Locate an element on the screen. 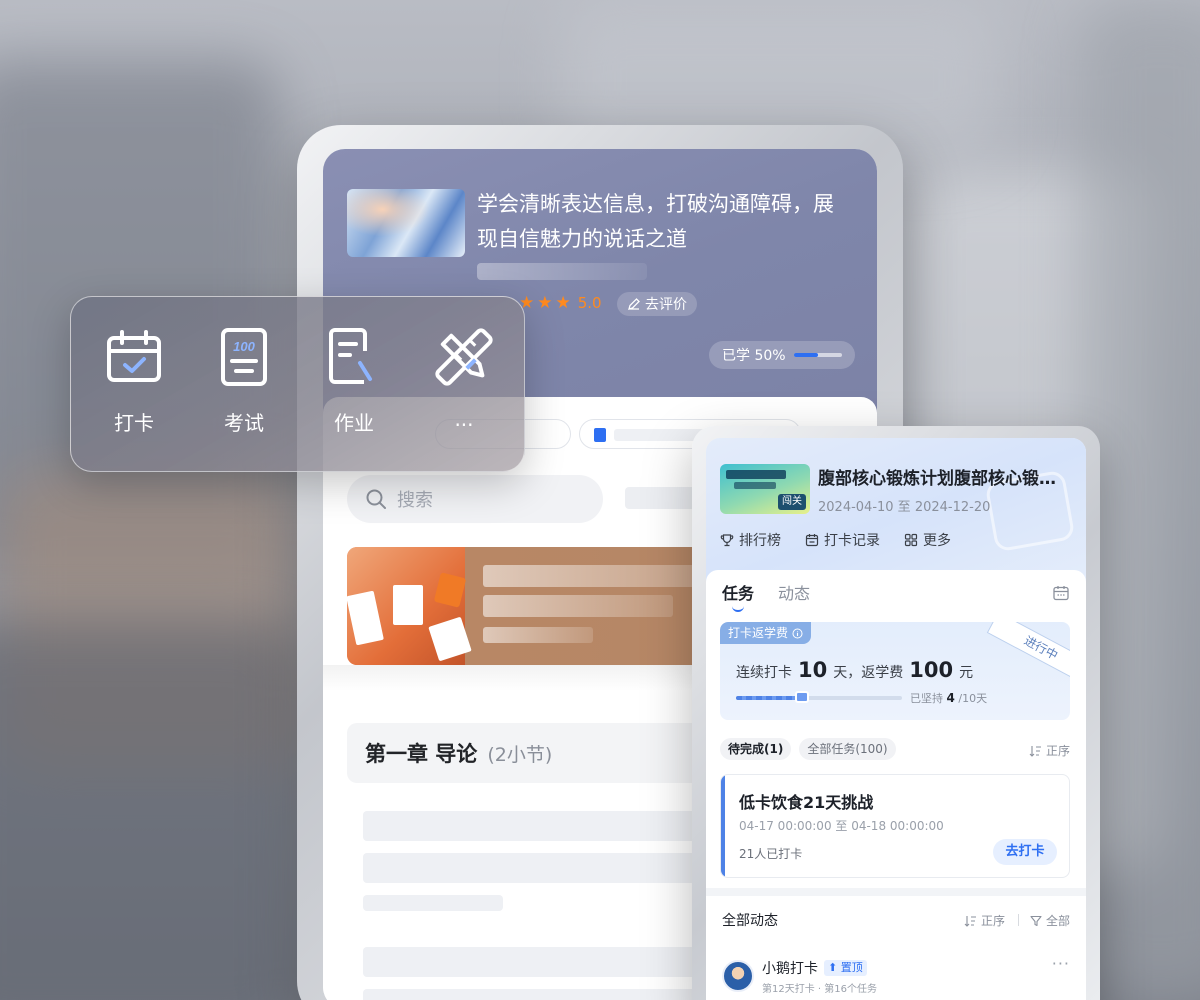  task-filters: 待完成(1) 全部任务(100) is located at coordinates (808, 749).